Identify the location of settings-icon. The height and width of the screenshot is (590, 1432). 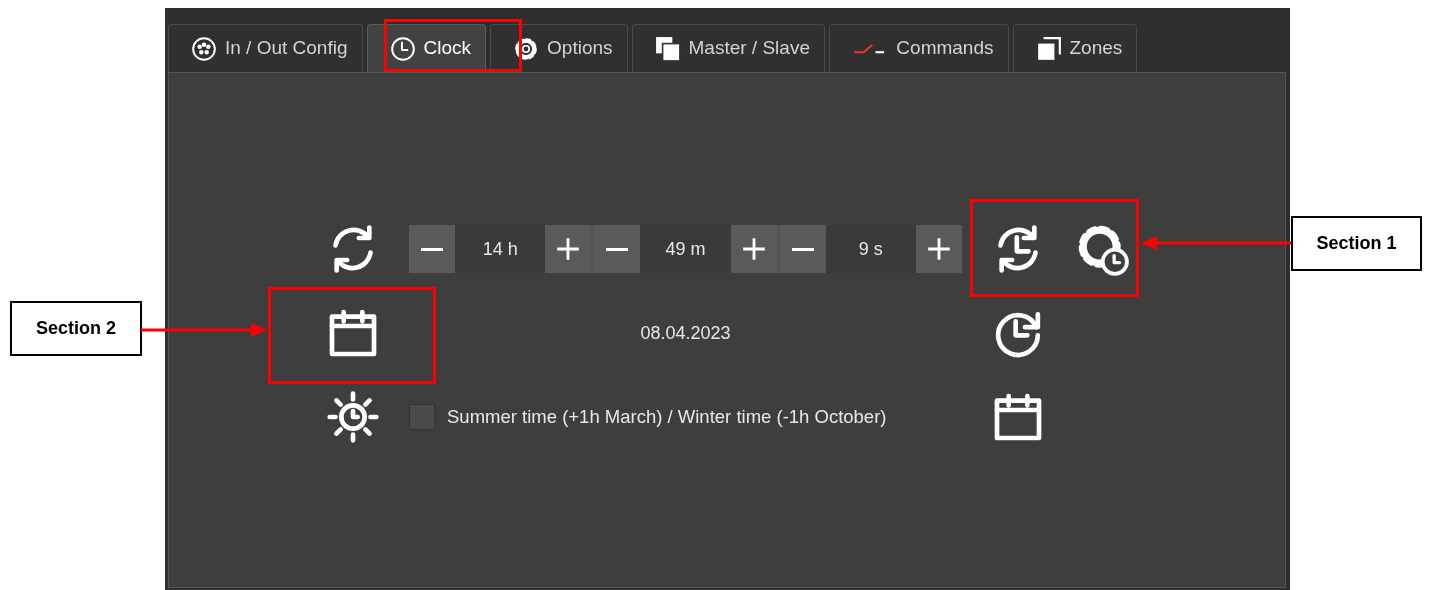
(526, 48).